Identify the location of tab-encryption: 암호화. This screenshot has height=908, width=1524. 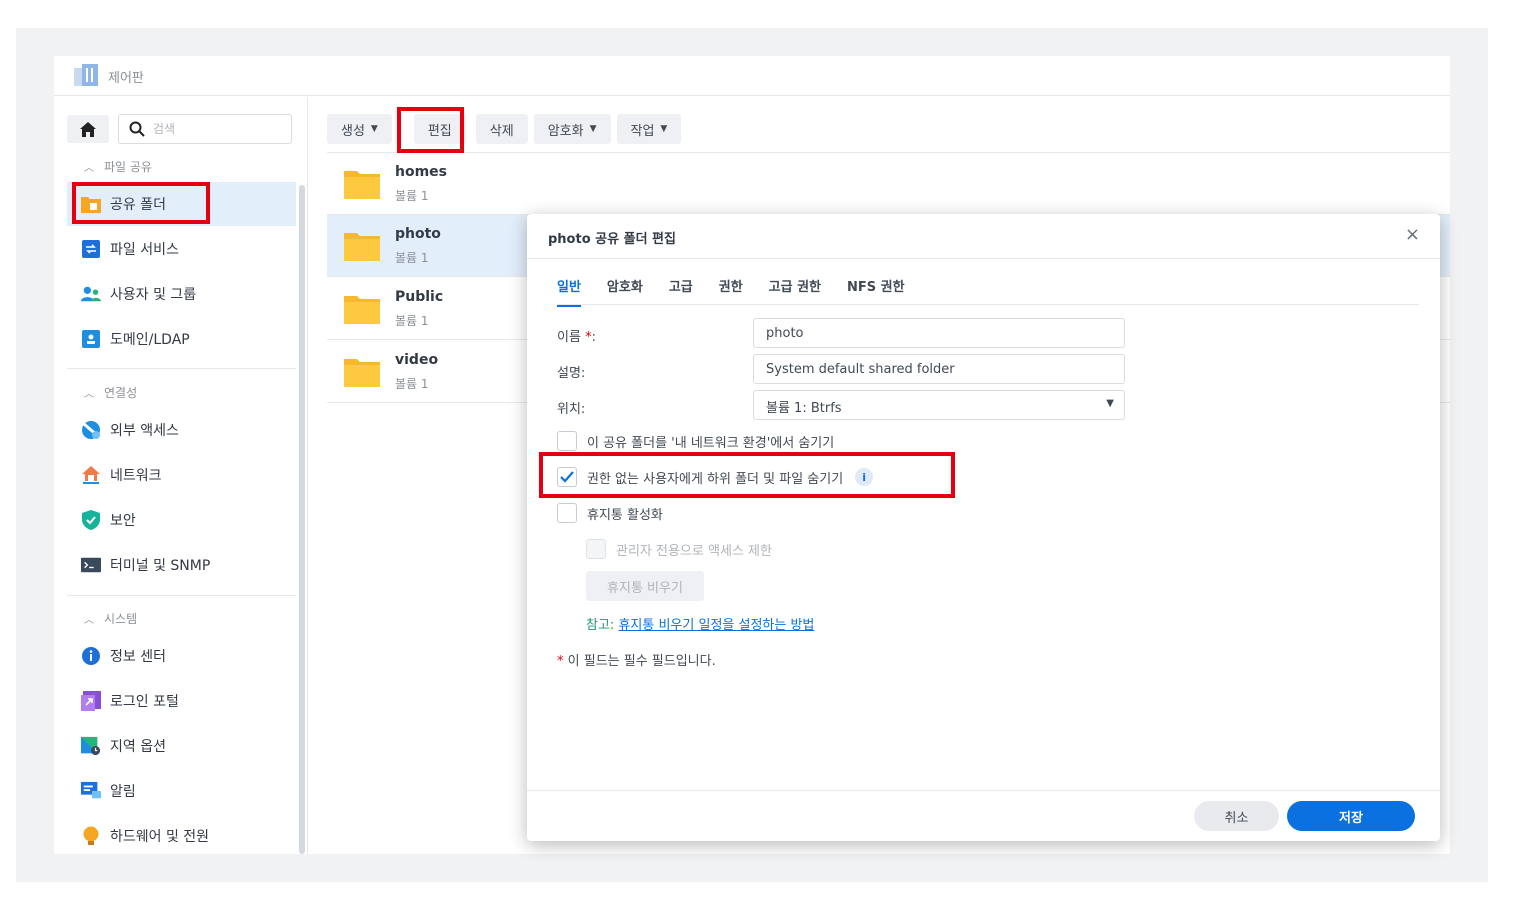
(625, 291).